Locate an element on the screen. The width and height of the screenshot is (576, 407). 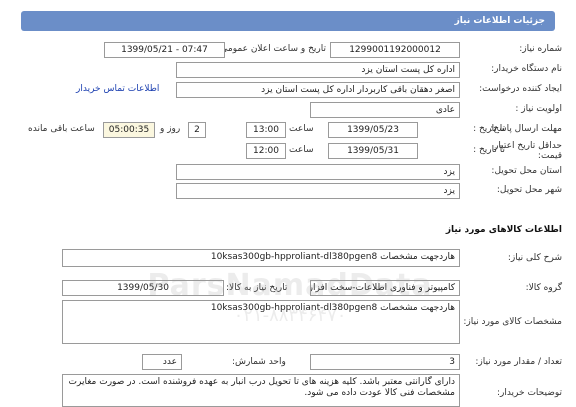
watermark: ParsNamadData is located at coordinates (290, 285).